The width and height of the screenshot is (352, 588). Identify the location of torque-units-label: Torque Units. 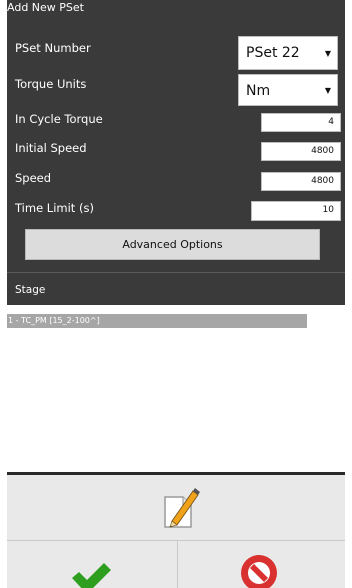
(51, 84).